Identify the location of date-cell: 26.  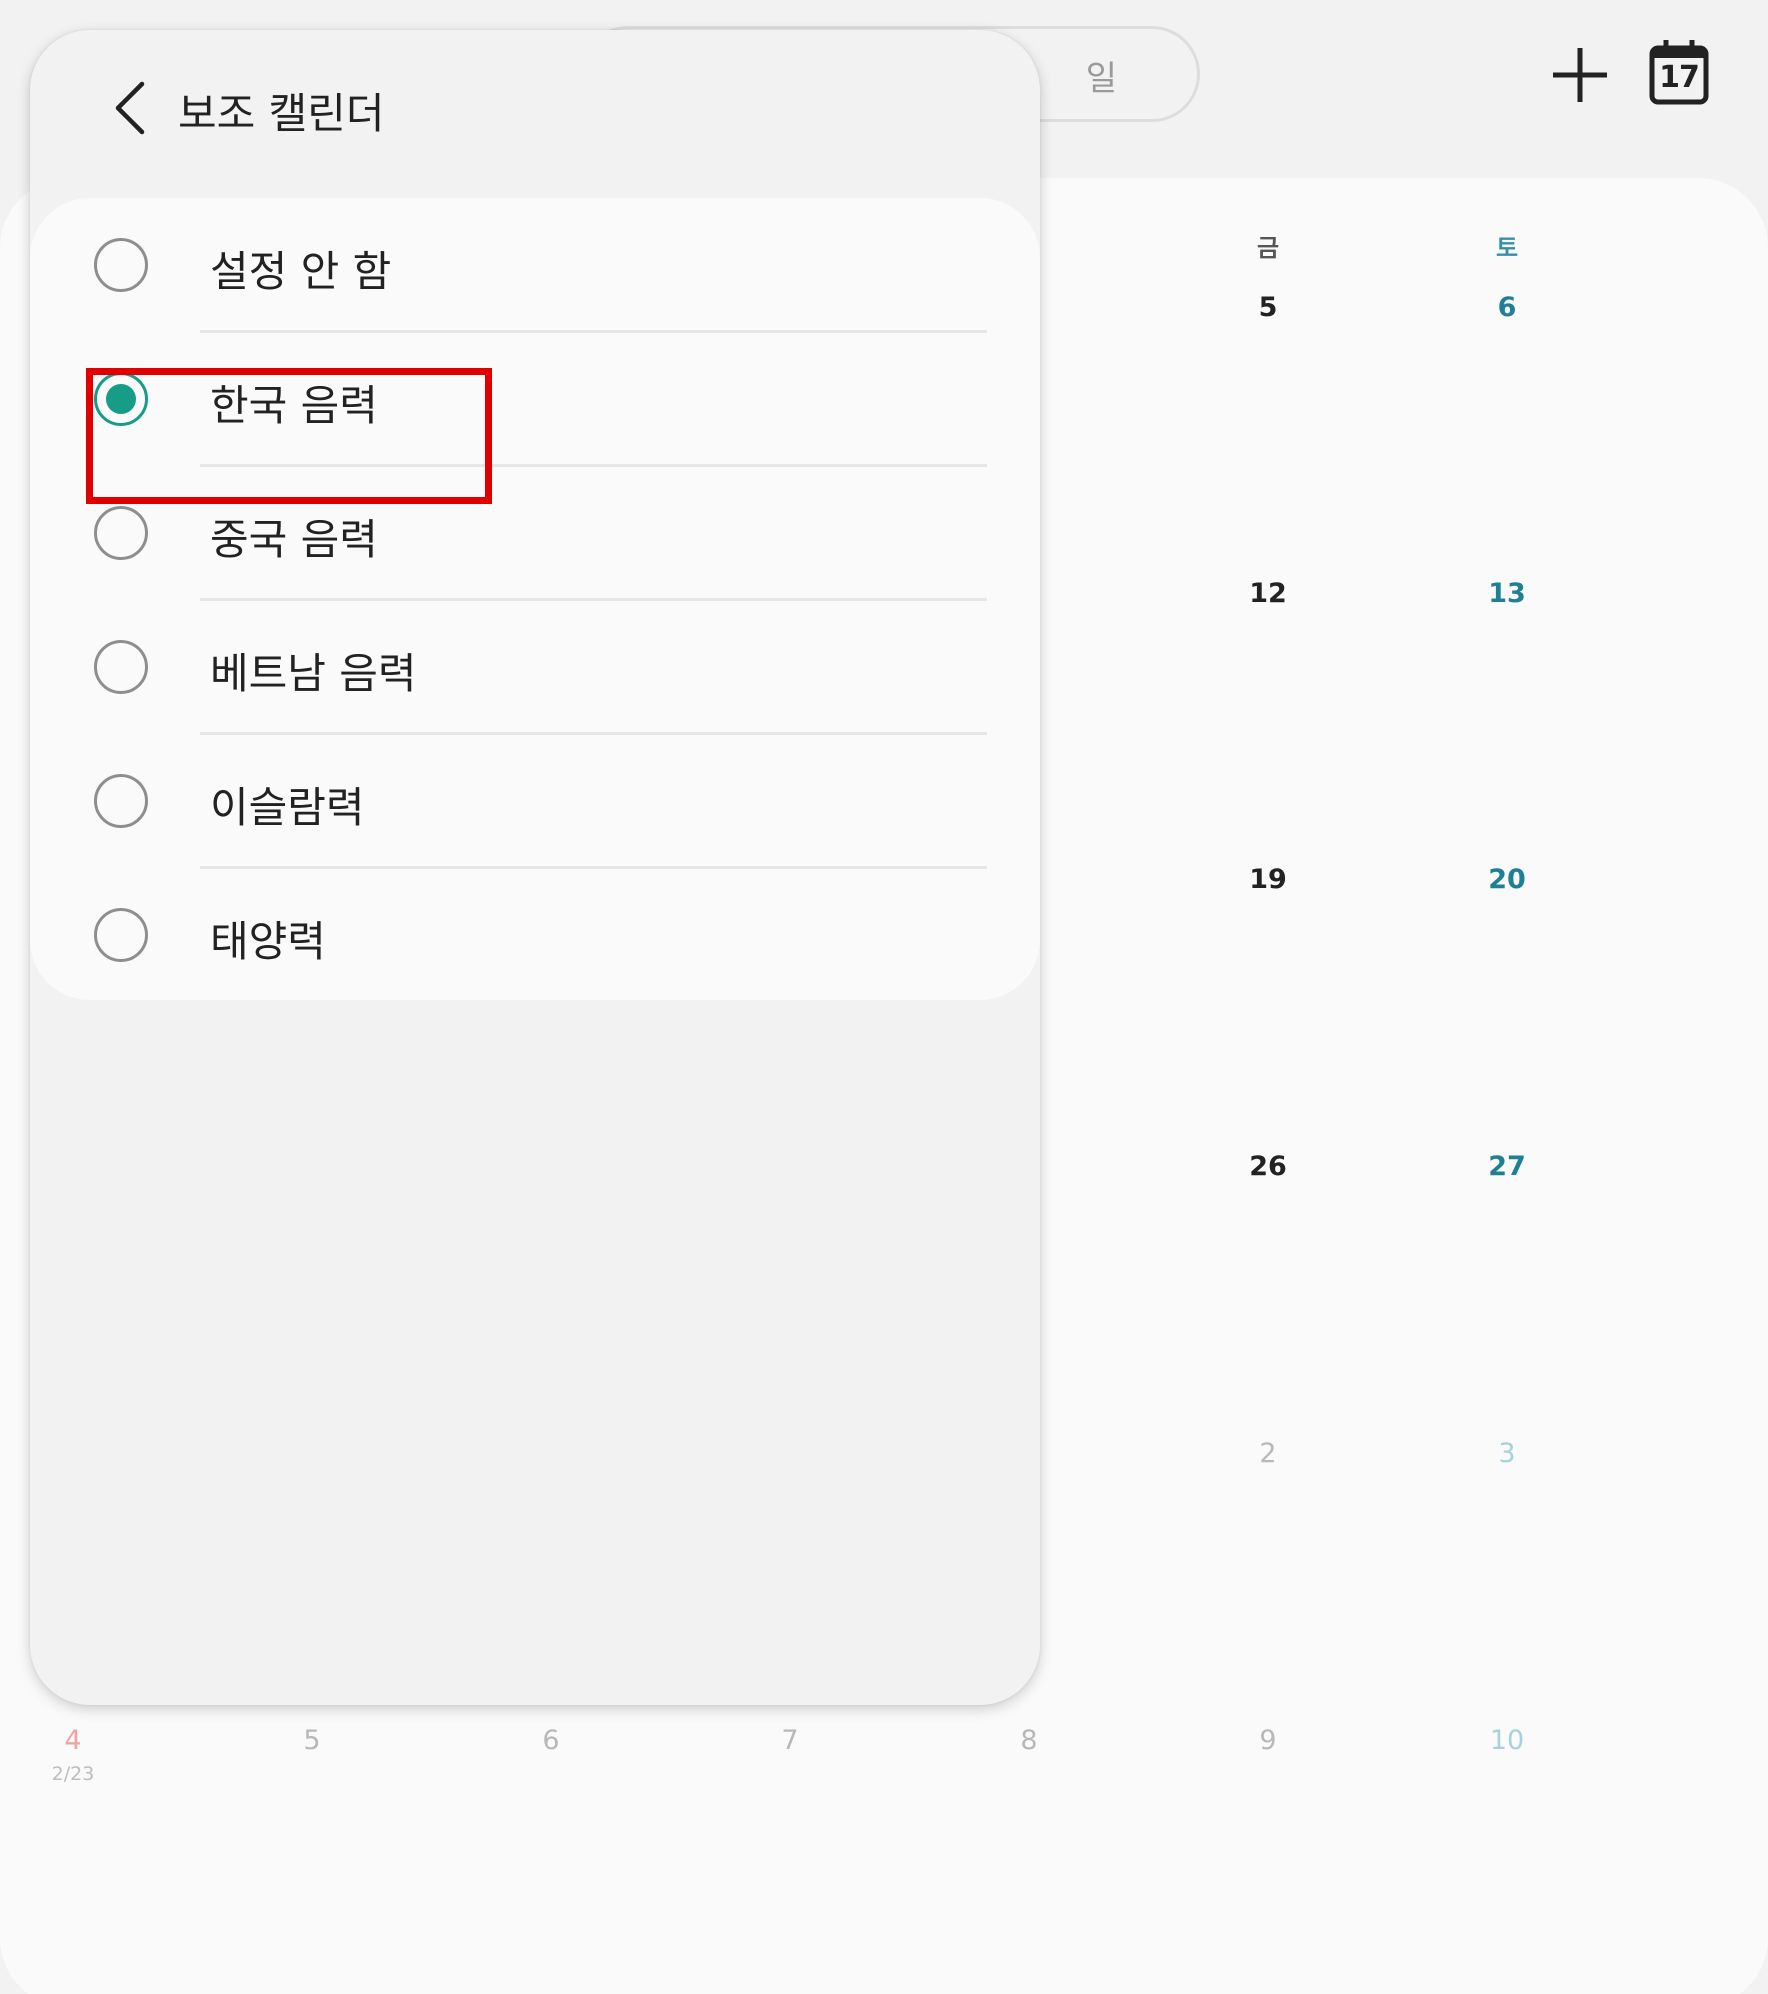
(1268, 1166).